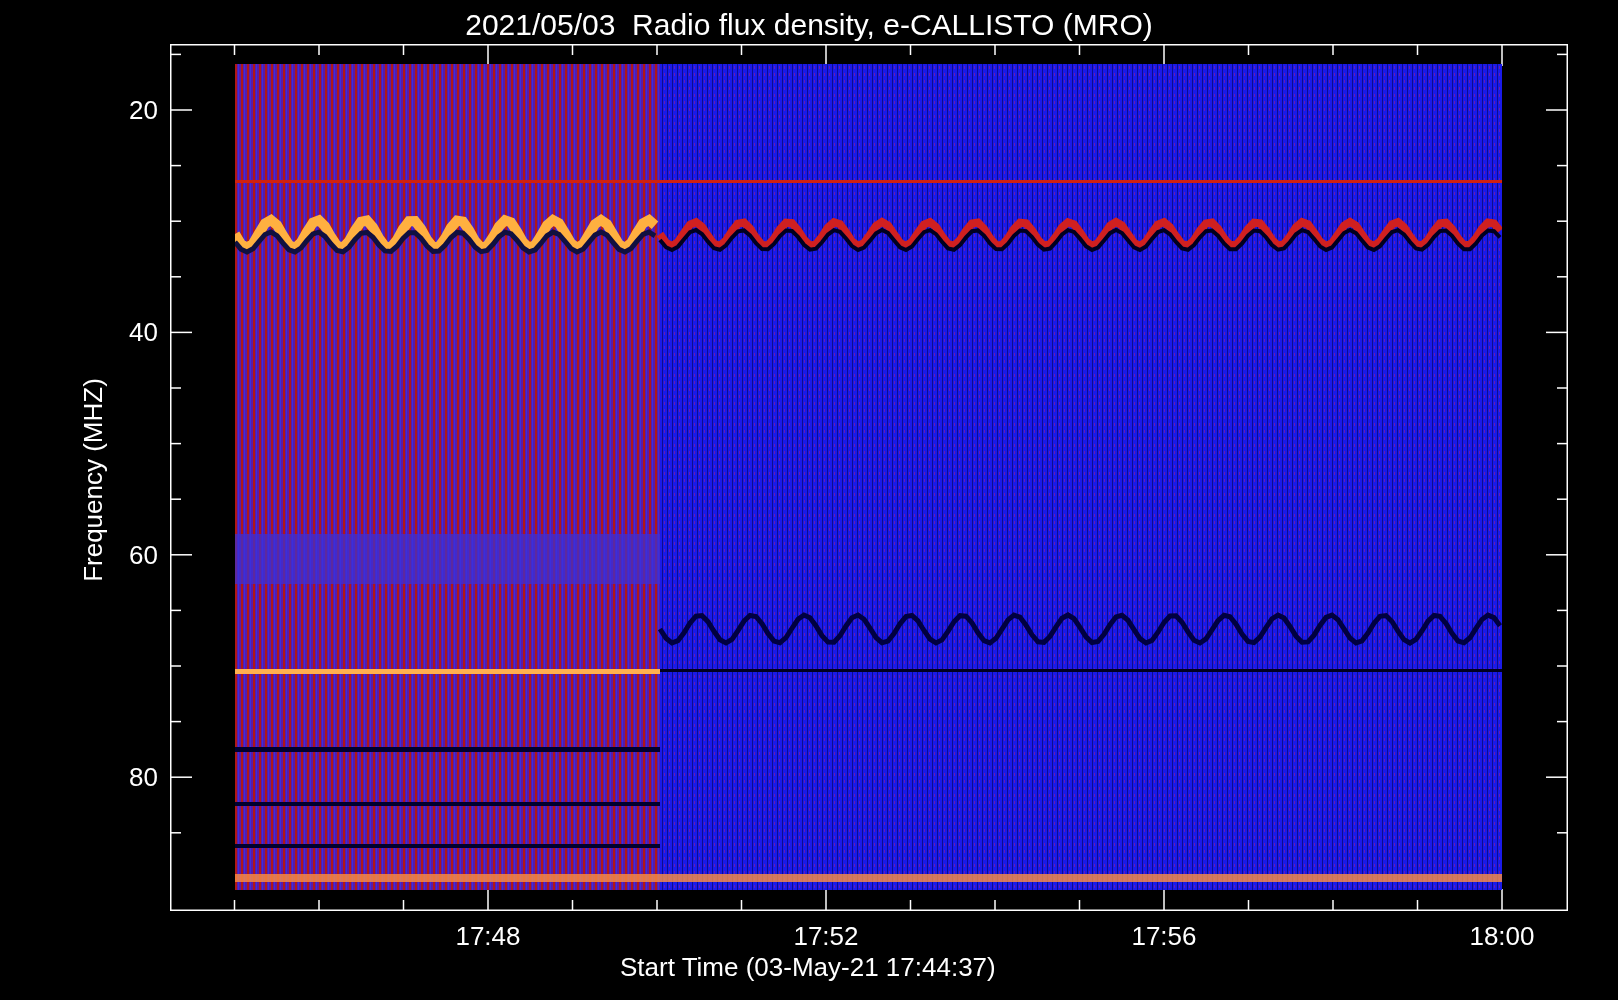 This screenshot has height=1000, width=1618. I want to click on y-tick-label: 20, so click(143, 110).